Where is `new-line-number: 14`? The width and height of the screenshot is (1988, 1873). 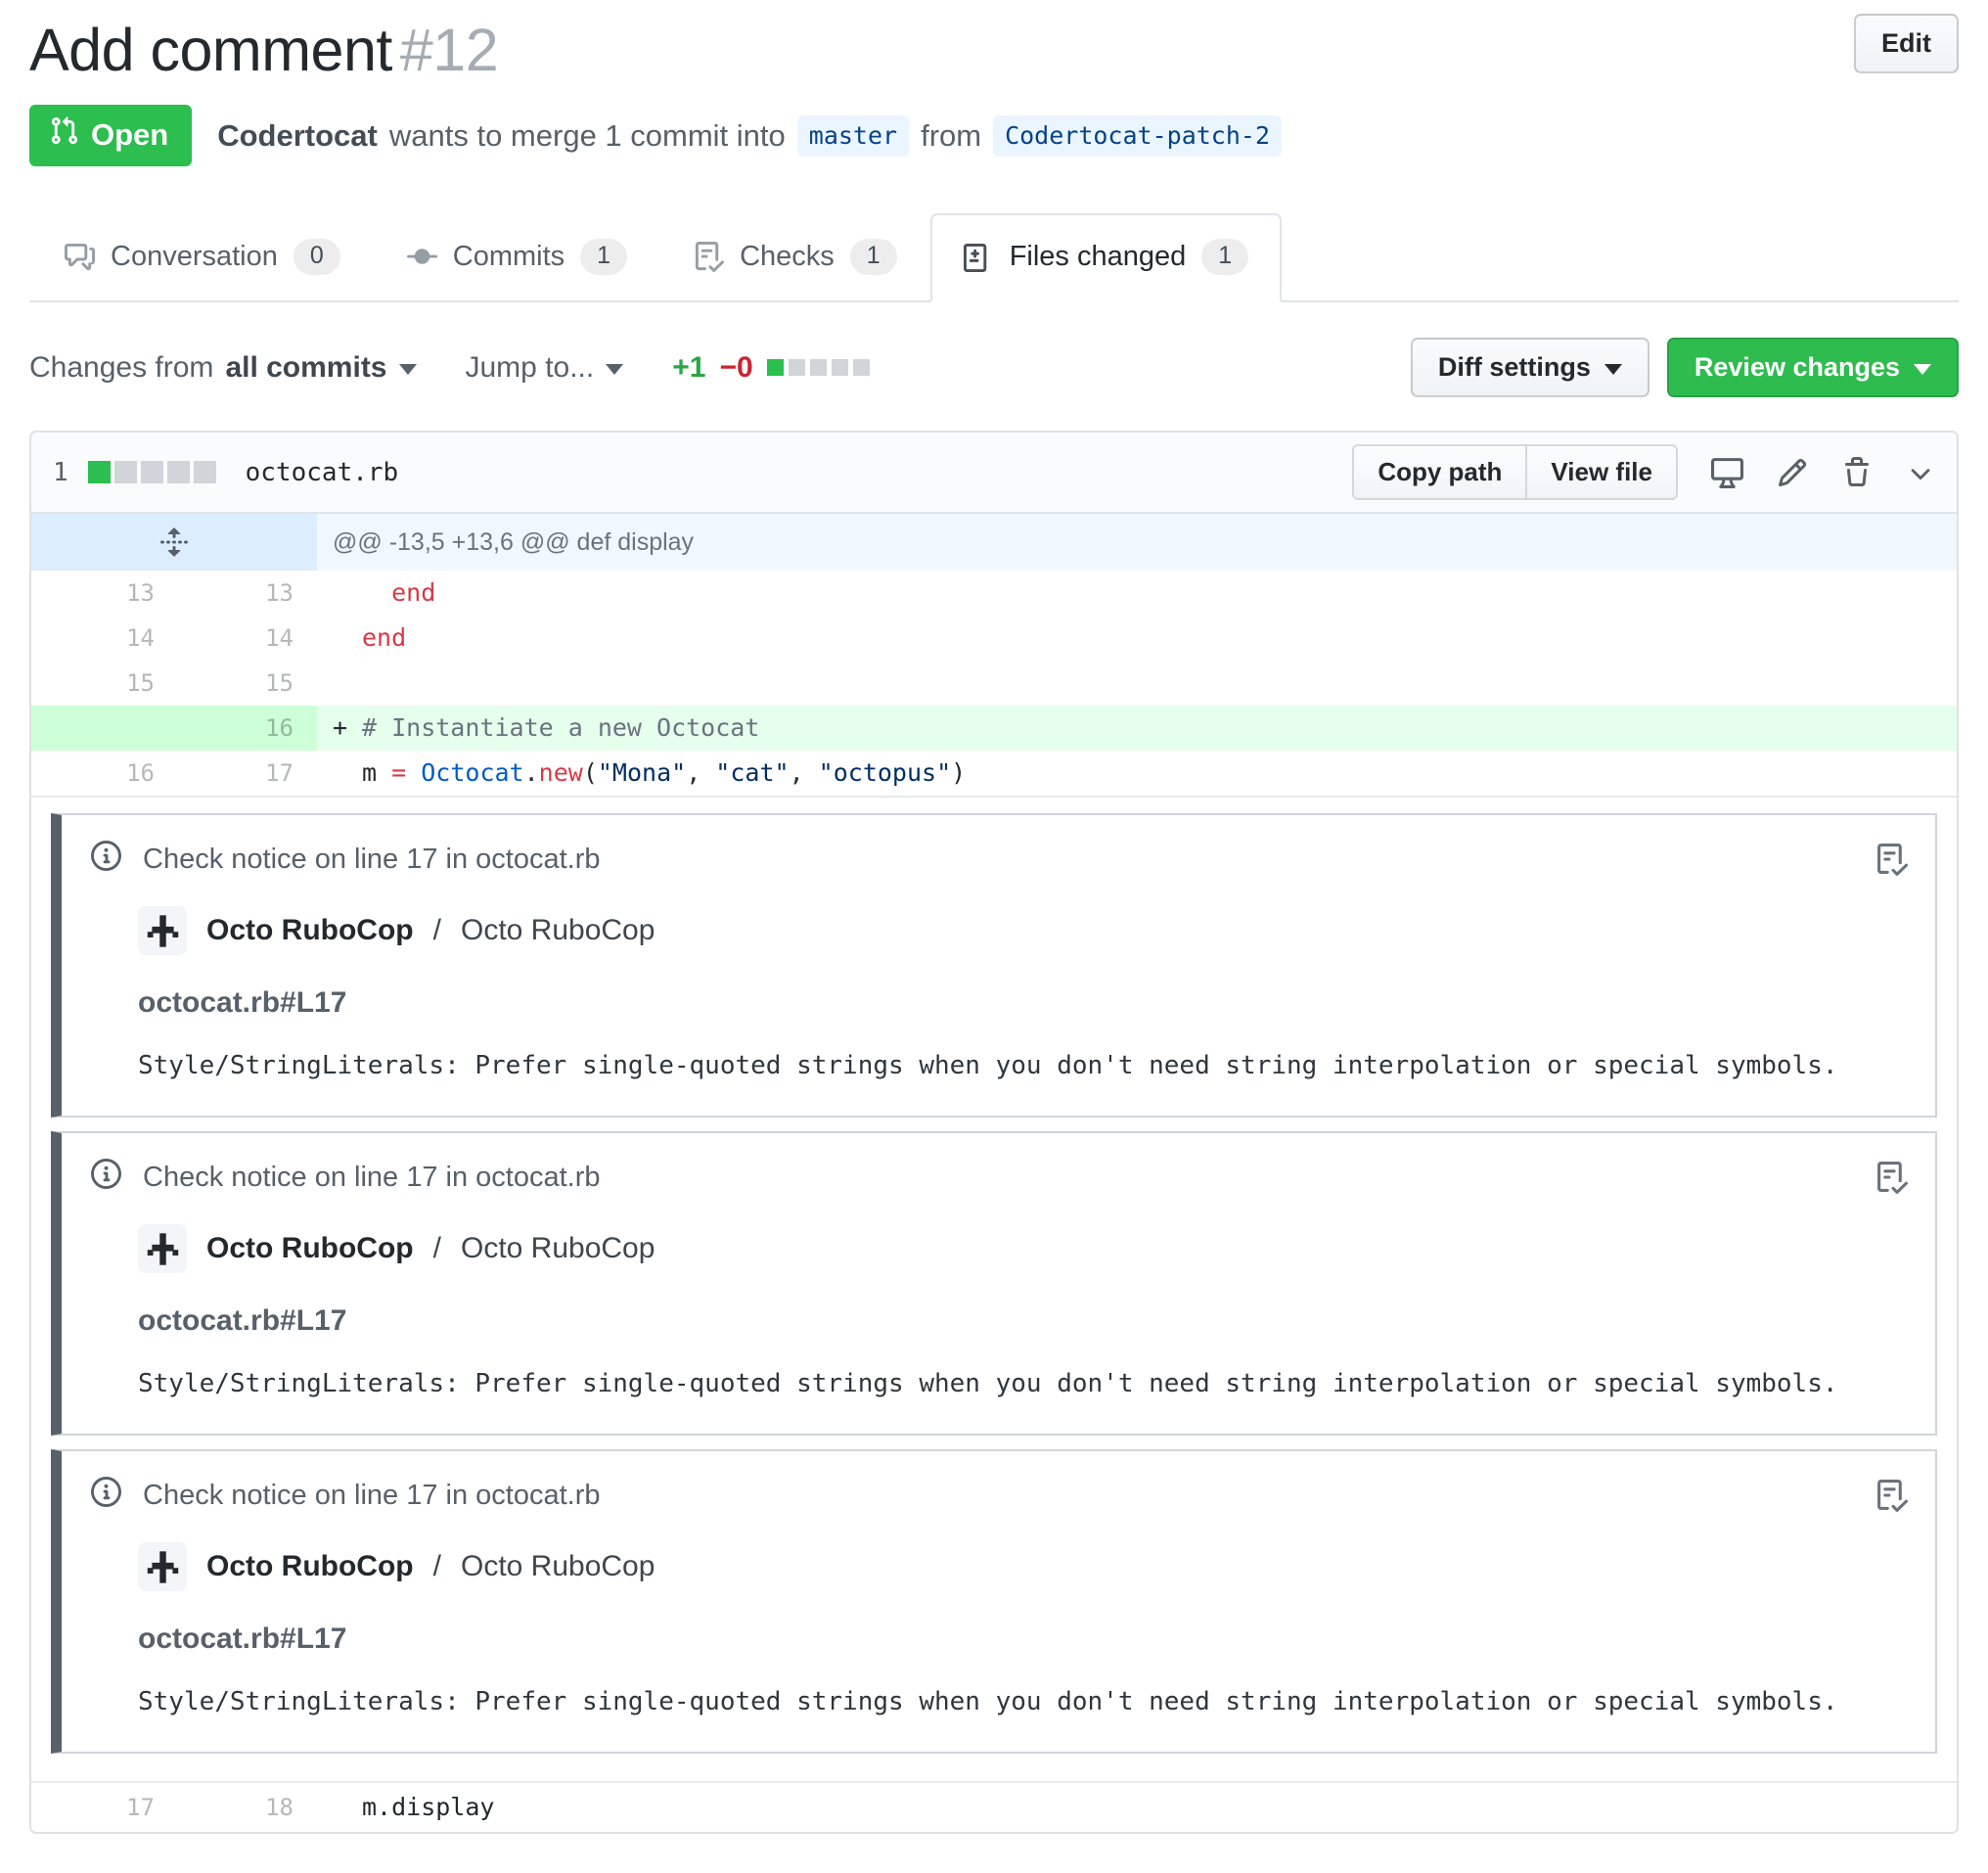
new-line-number: 14 is located at coordinates (247, 639).